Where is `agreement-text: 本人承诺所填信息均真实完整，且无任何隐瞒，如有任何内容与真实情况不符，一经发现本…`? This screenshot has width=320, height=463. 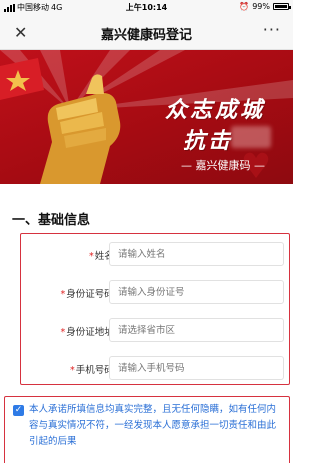
agreement-text: 本人承诺所填信息均真实完整，且无任何隐瞒，如有任何内容与真实情况不符，一经发现本… is located at coordinates (153, 425).